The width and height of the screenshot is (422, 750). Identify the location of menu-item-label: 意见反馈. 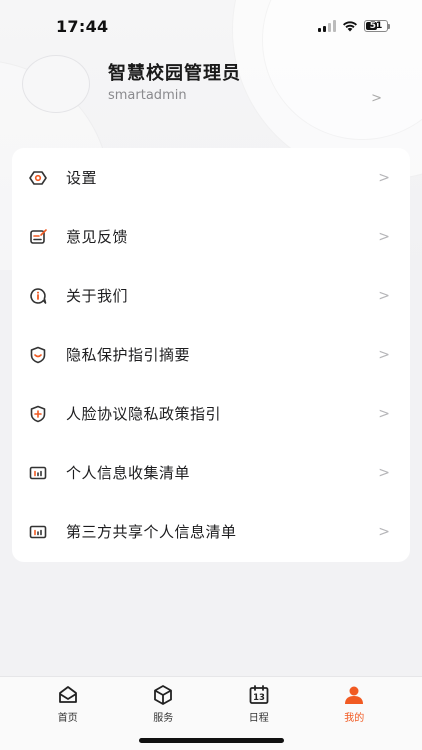
(97, 237).